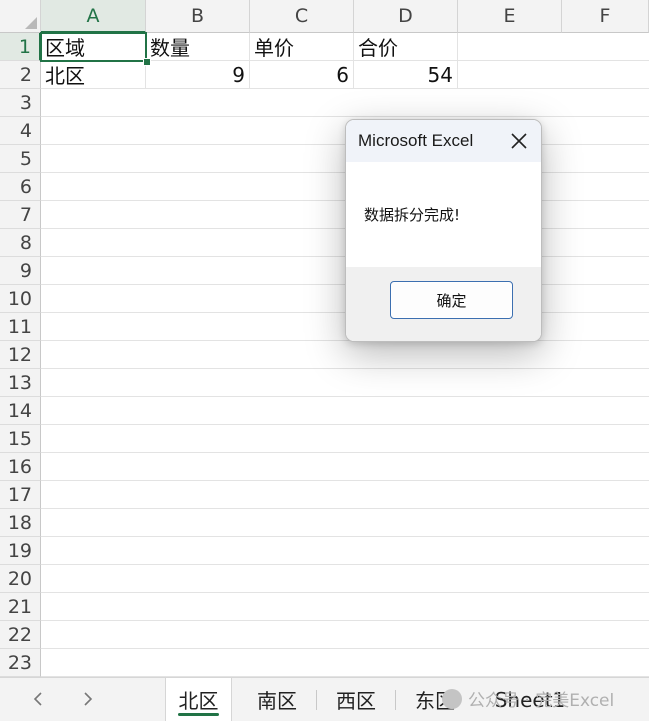 The height and width of the screenshot is (721, 649). I want to click on row-header-1: 1, so click(20, 47).